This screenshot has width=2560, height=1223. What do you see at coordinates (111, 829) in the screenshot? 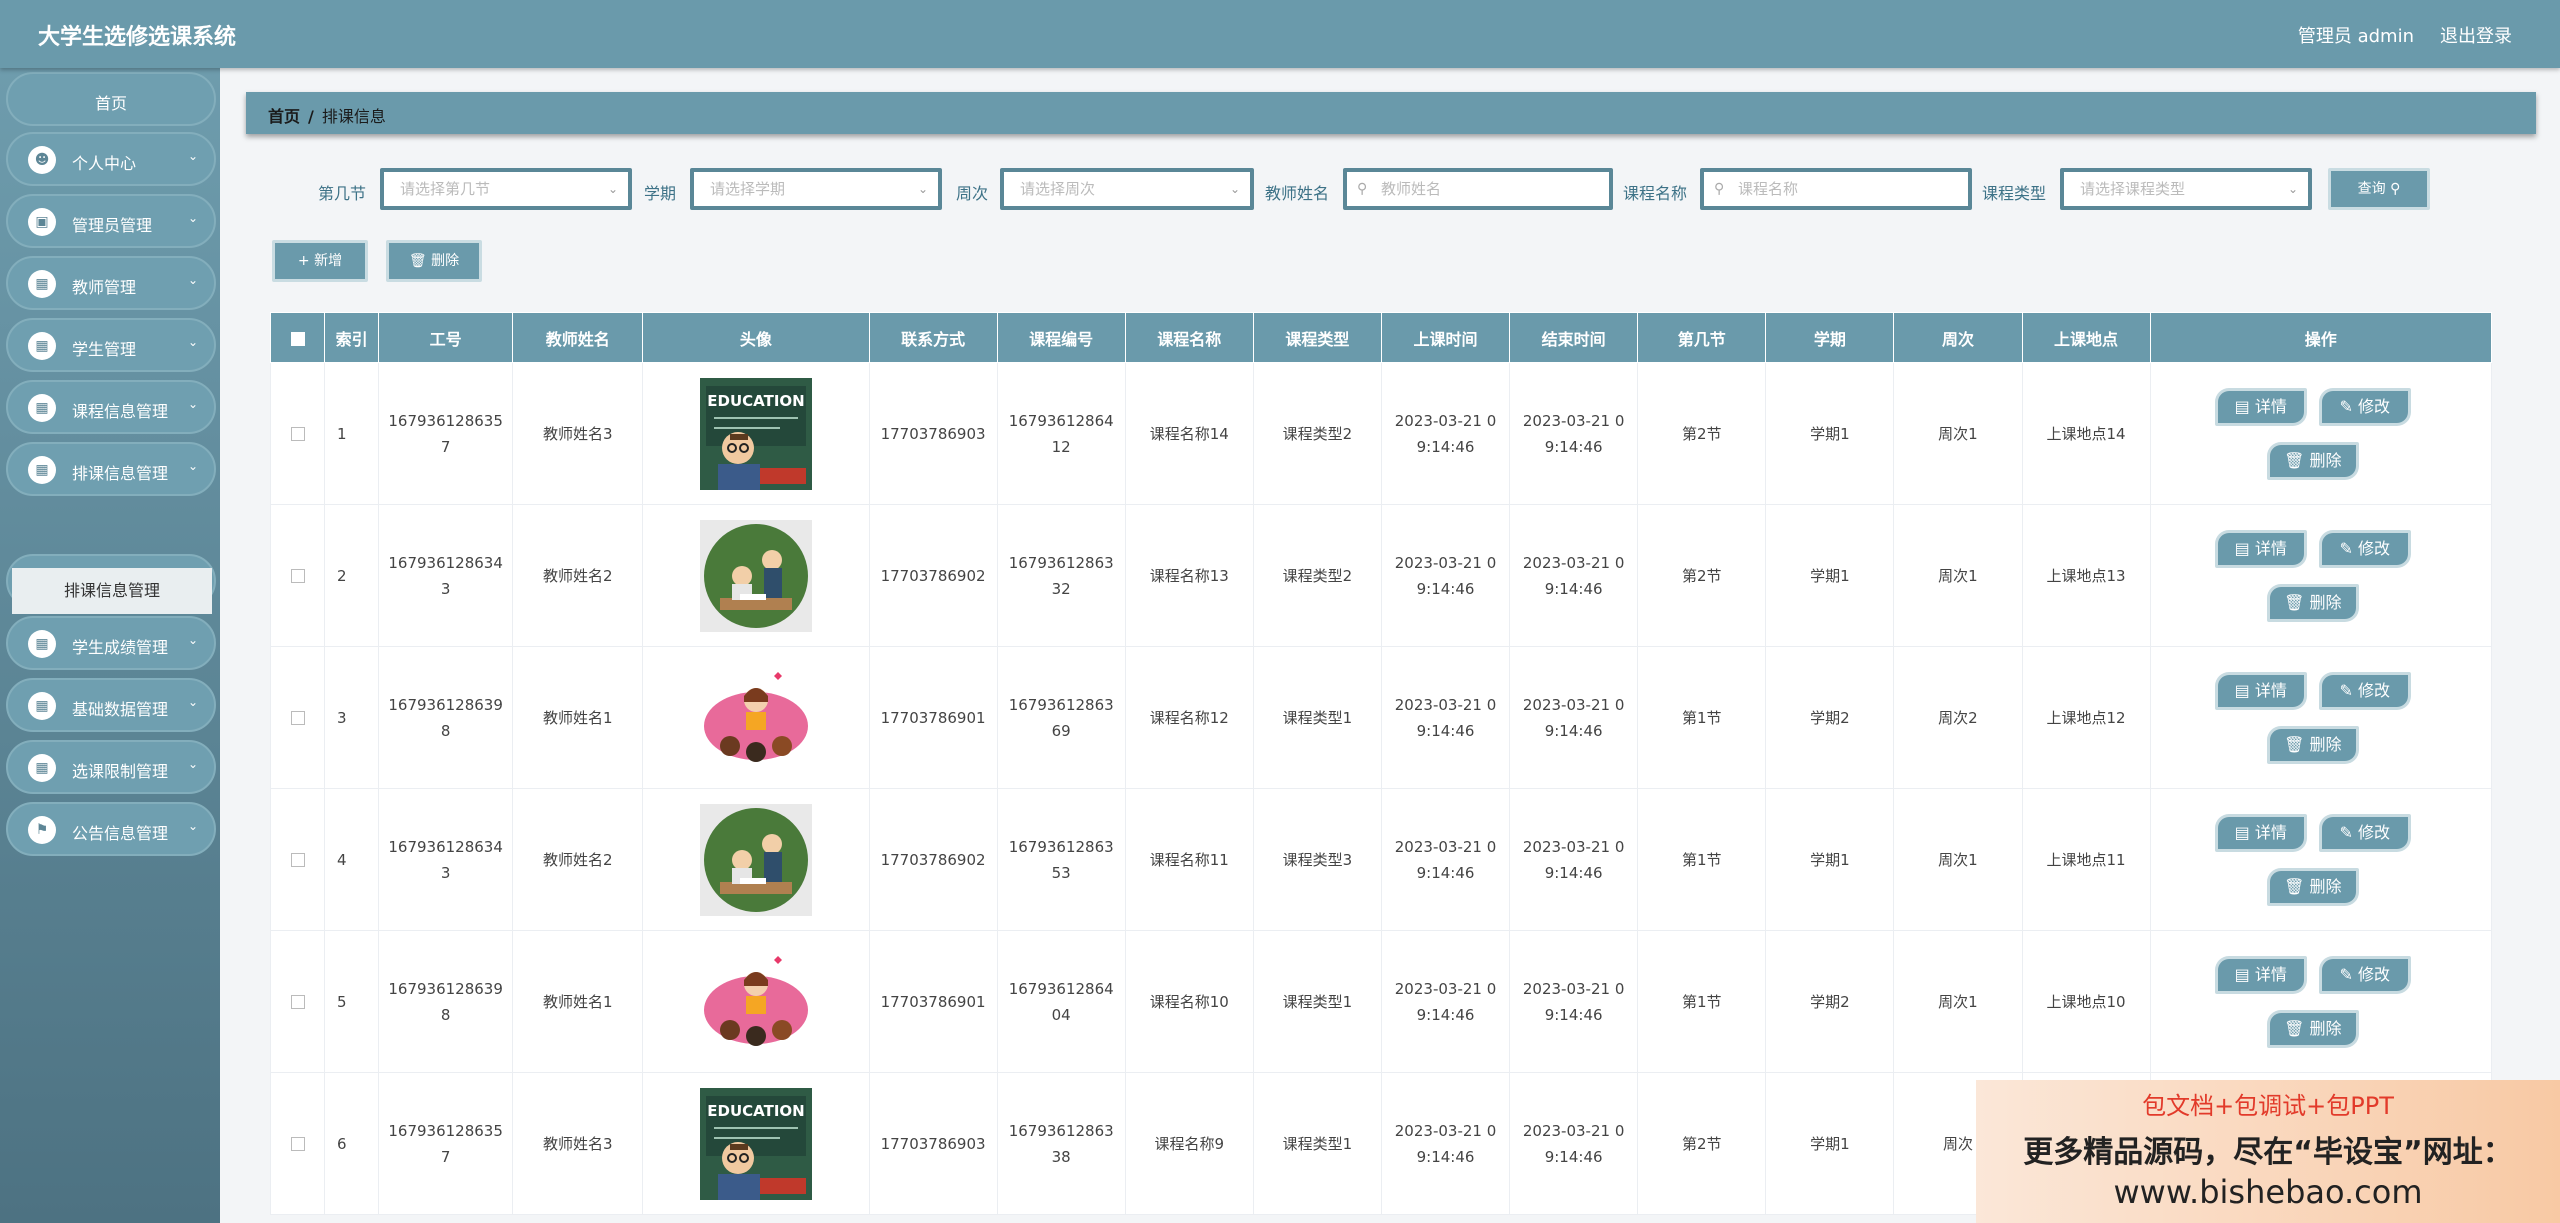
I see `sidebar-item-10: ⚑ 公告信息管理 ⌄` at bounding box center [111, 829].